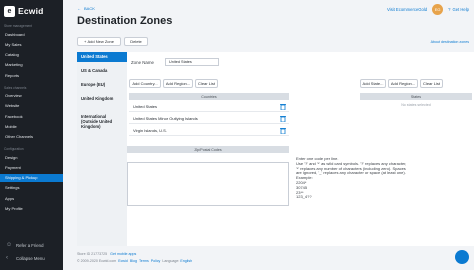 The width and height of the screenshot is (474, 270). I want to click on states-header: States, so click(416, 96).